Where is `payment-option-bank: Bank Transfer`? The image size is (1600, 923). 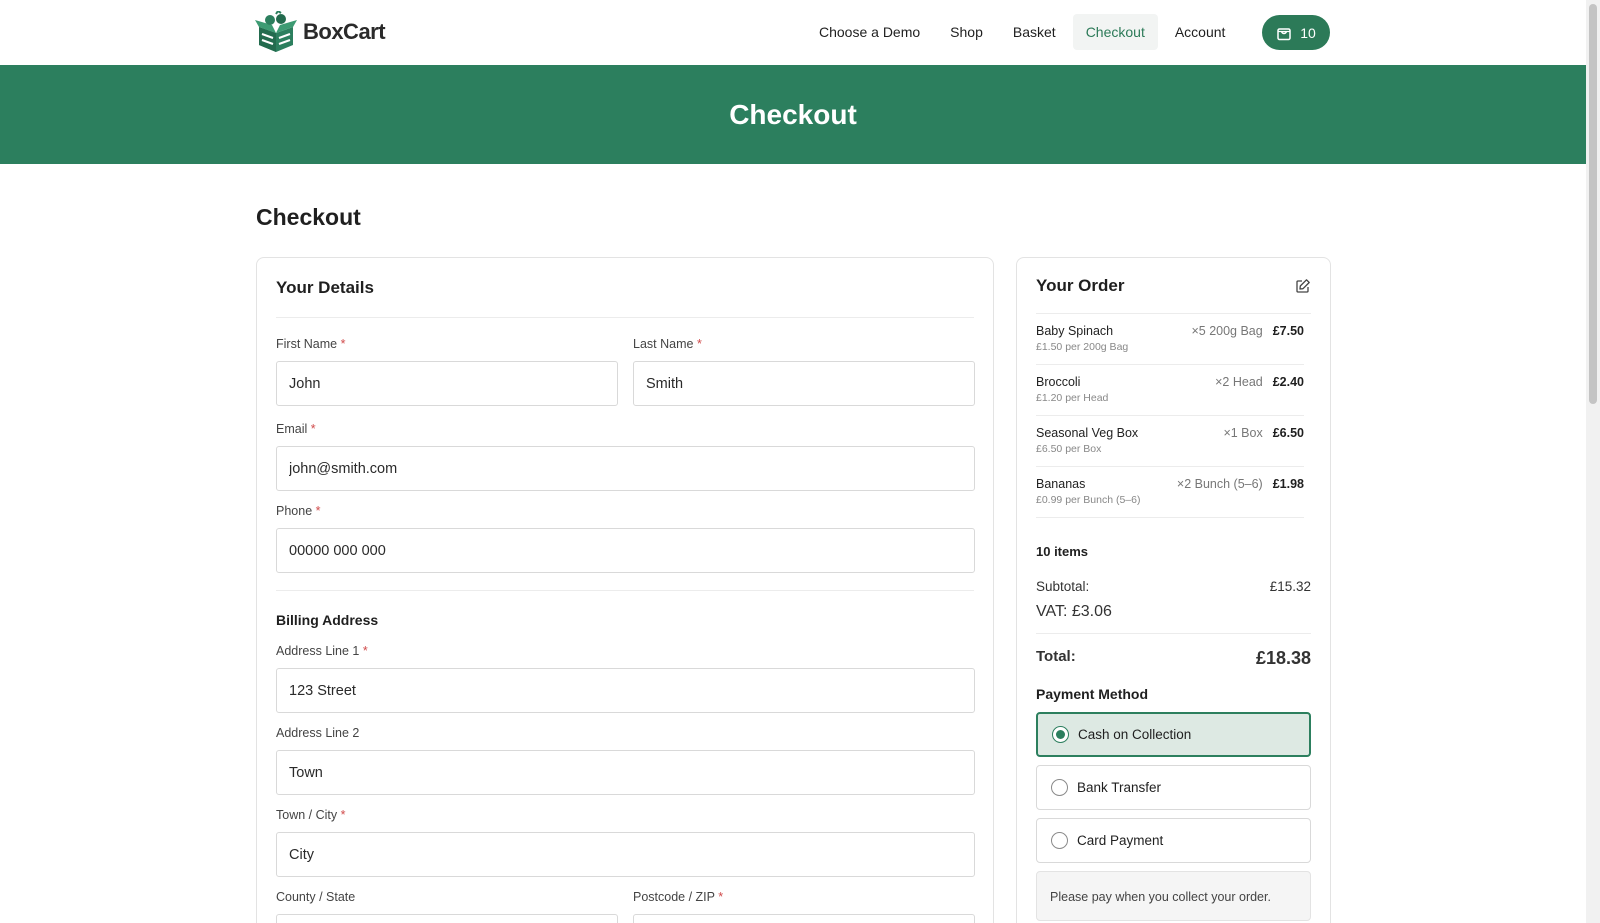
payment-option-bank: Bank Transfer is located at coordinates (1173, 787).